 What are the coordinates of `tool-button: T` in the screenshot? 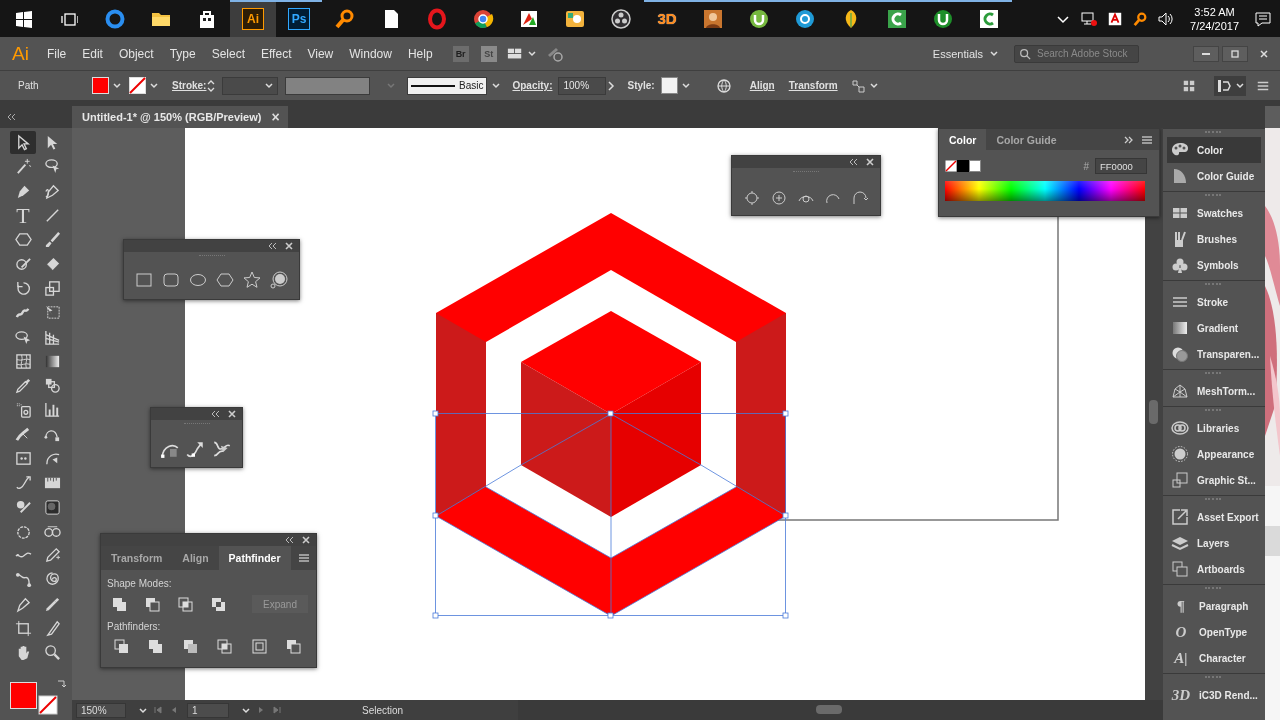 It's located at (23, 215).